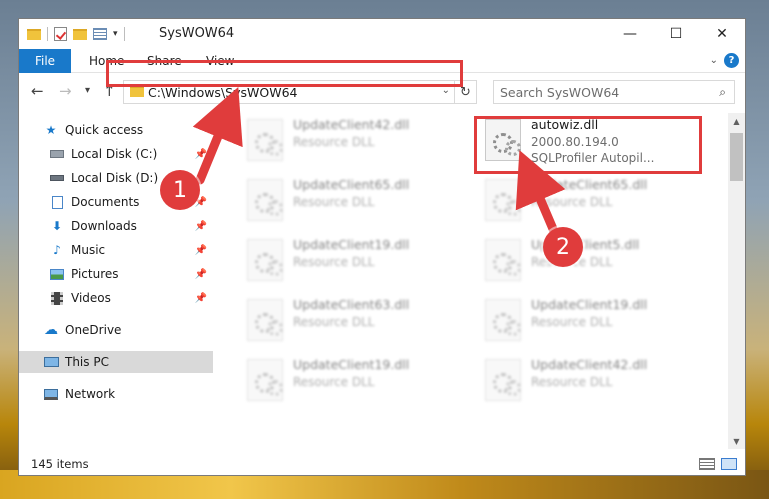 The height and width of the screenshot is (499, 769). What do you see at coordinates (180, 190) in the screenshot?
I see `callout-badge-1: 1` at bounding box center [180, 190].